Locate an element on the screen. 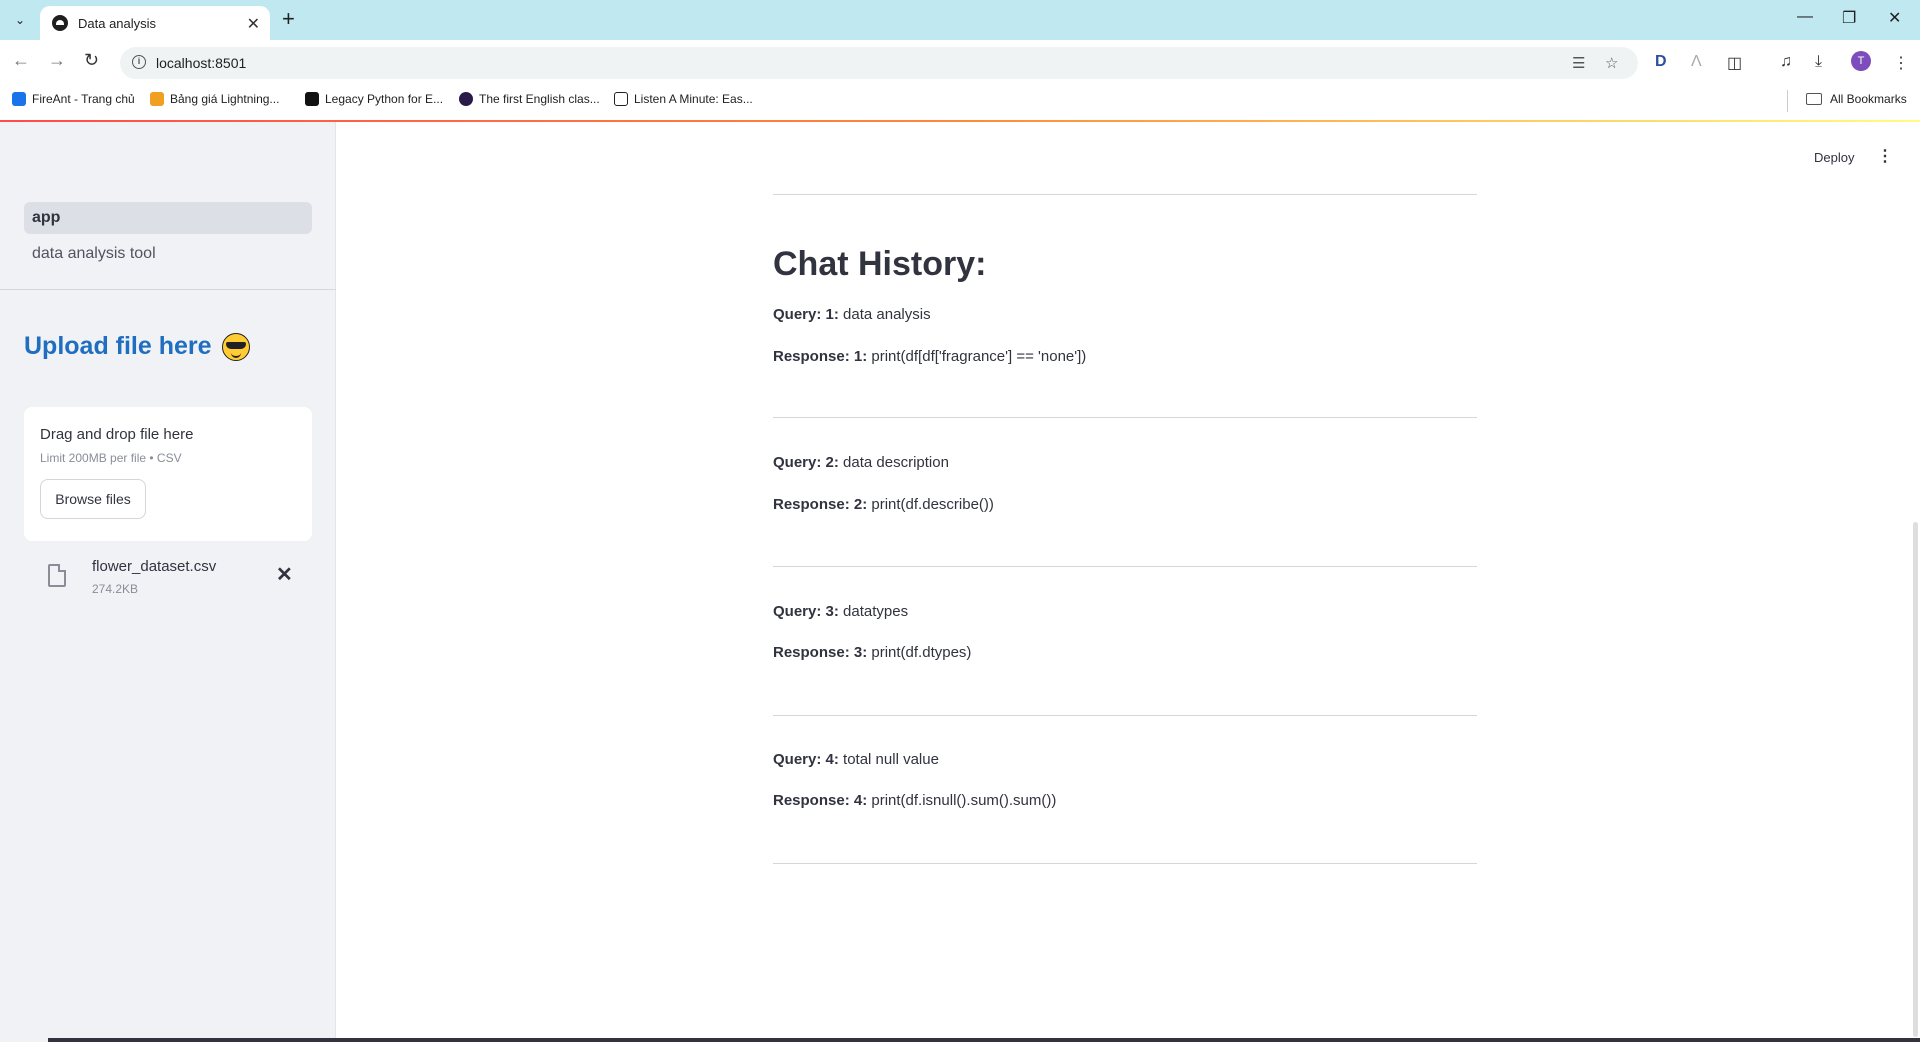  query-label: Query: 3: is located at coordinates (806, 611).